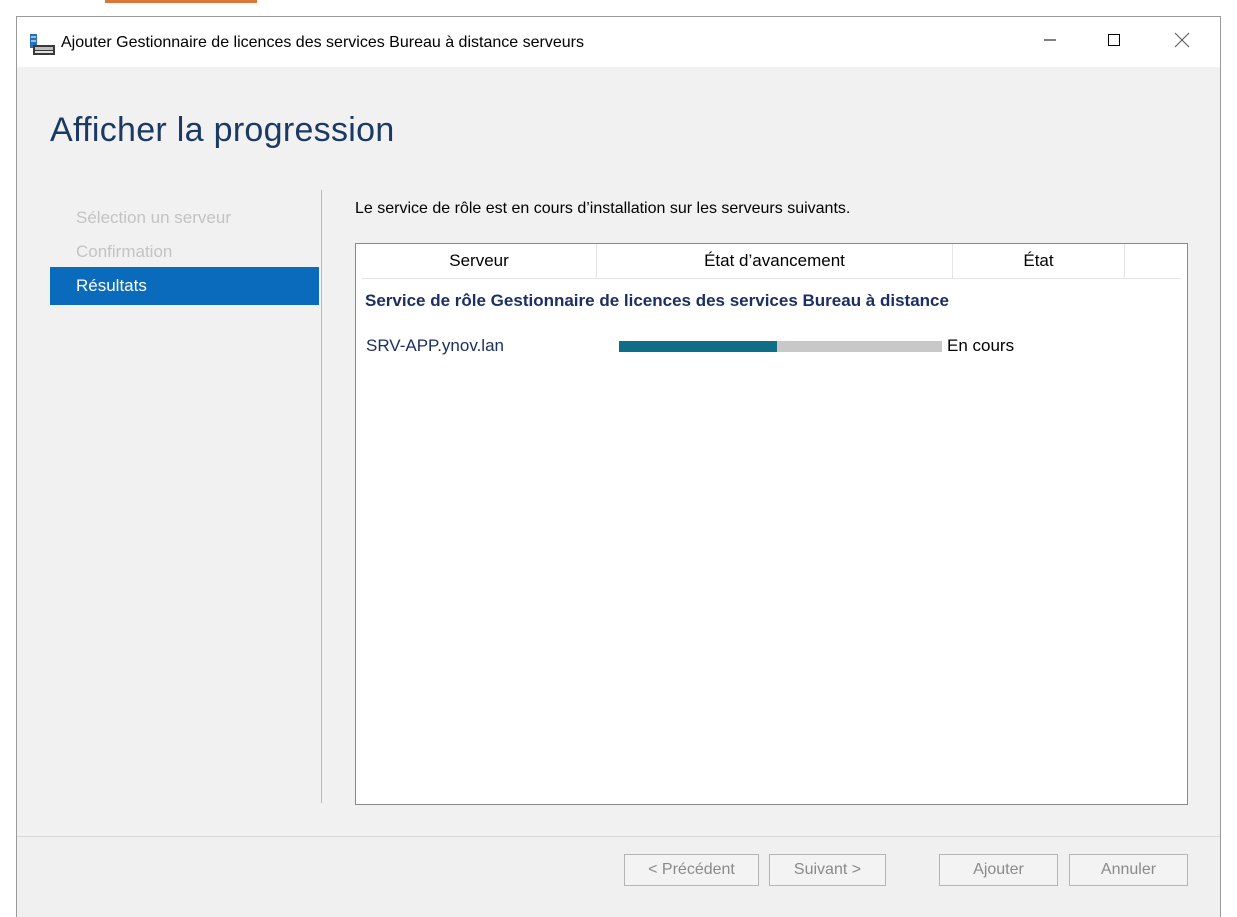 This screenshot has width=1237, height=917. Describe the element at coordinates (153, 217) in the screenshot. I see `nav-item-server-selection: Sélection un serveur` at that location.